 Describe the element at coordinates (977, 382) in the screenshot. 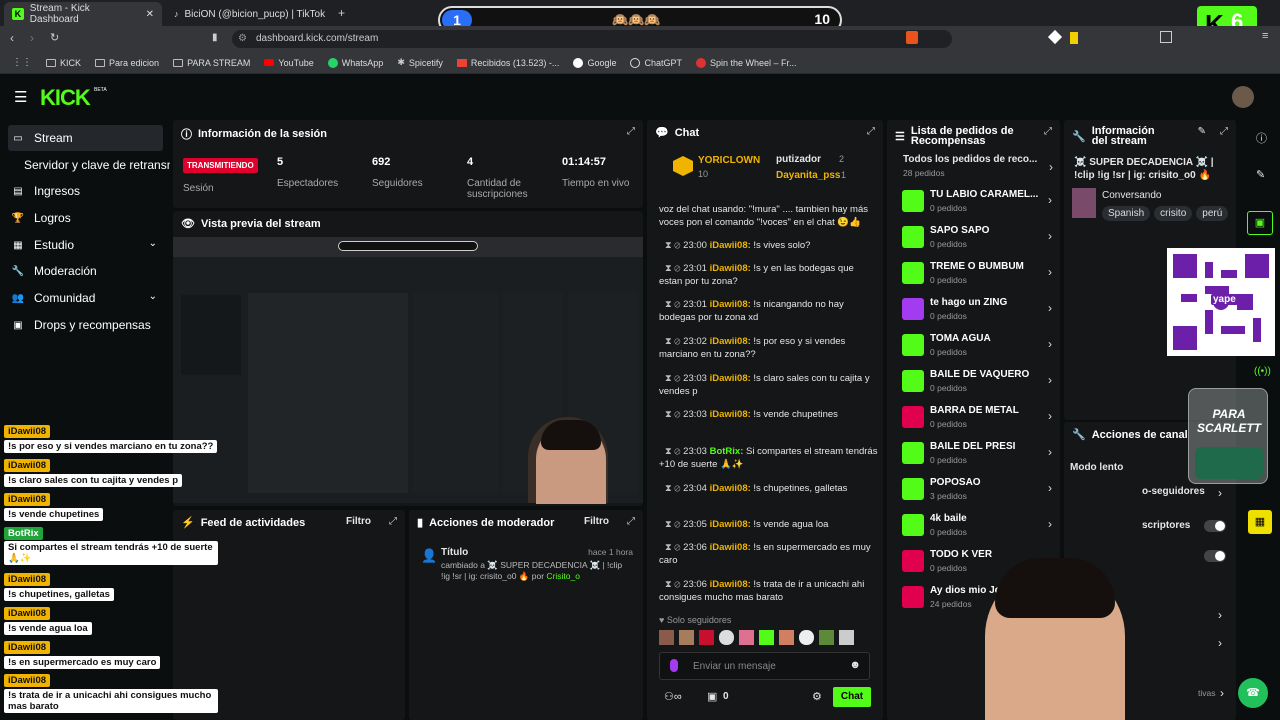

I see `reward-row: BAILE DE VAQUERO 0 pedidos ›` at that location.